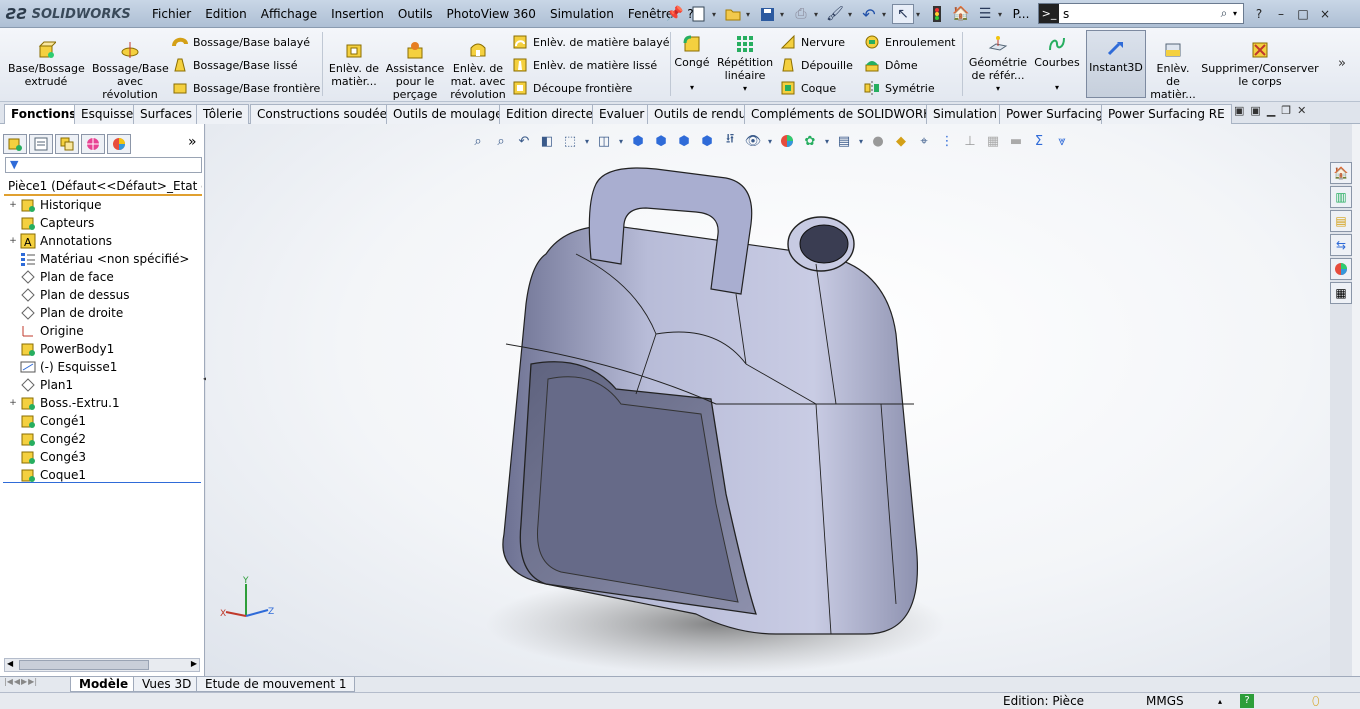  I want to click on tree-root-part: Pièce1 (Défaut<<Défaut>_Etat d', so click(103, 187).